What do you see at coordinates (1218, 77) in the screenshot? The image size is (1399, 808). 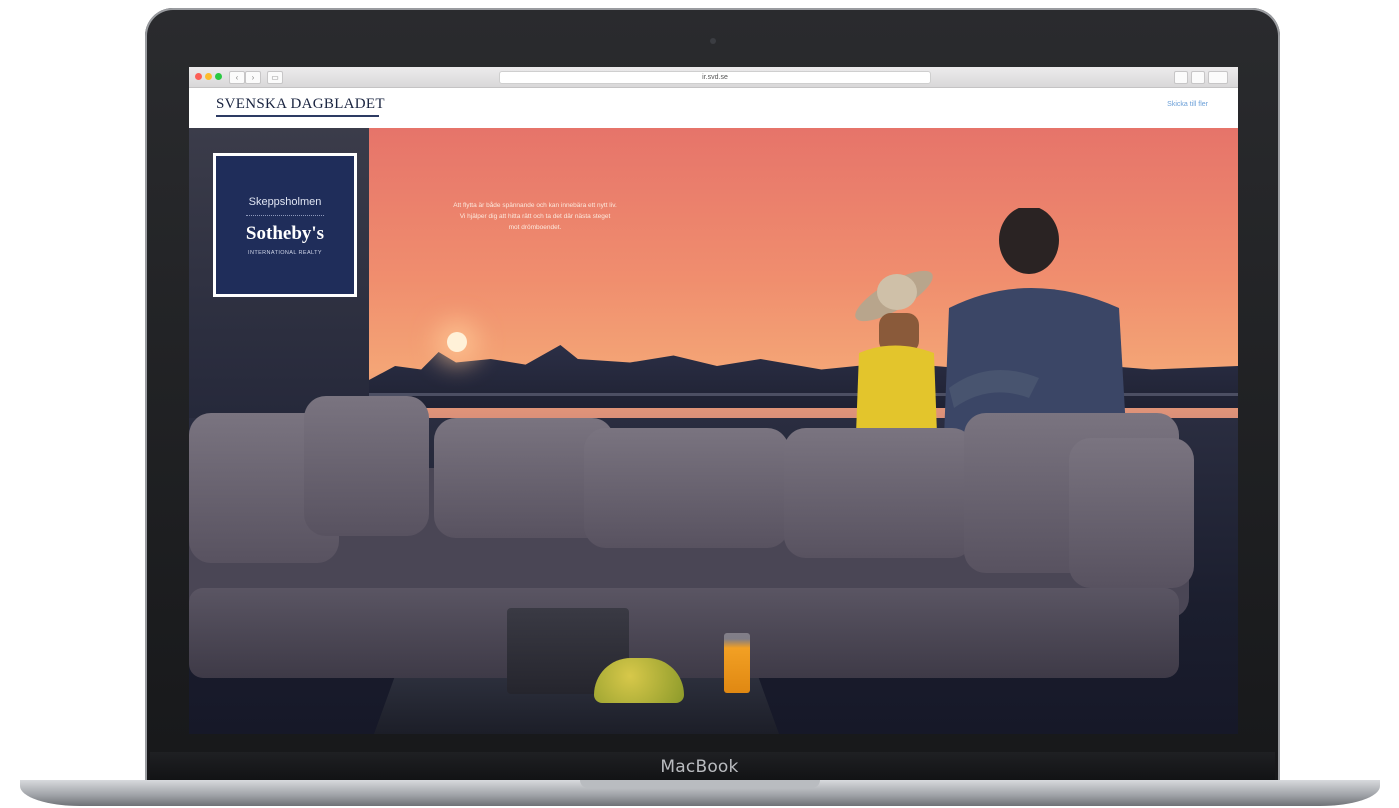 I see `new-tab-icon` at bounding box center [1218, 77].